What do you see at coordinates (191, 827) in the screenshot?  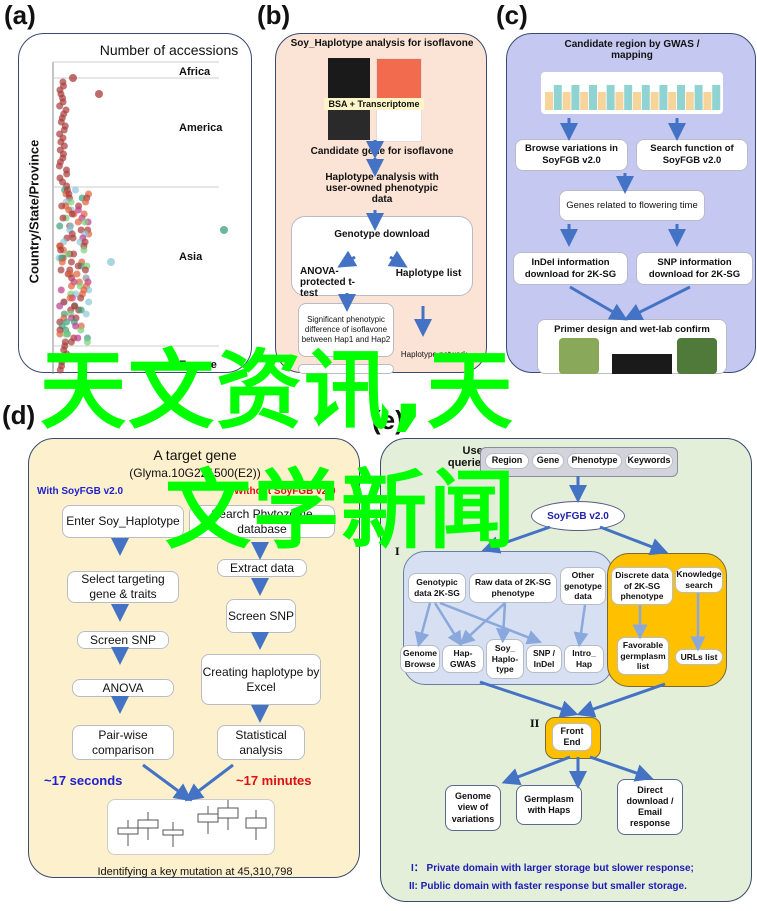 I see `boxplot-thumbnail` at bounding box center [191, 827].